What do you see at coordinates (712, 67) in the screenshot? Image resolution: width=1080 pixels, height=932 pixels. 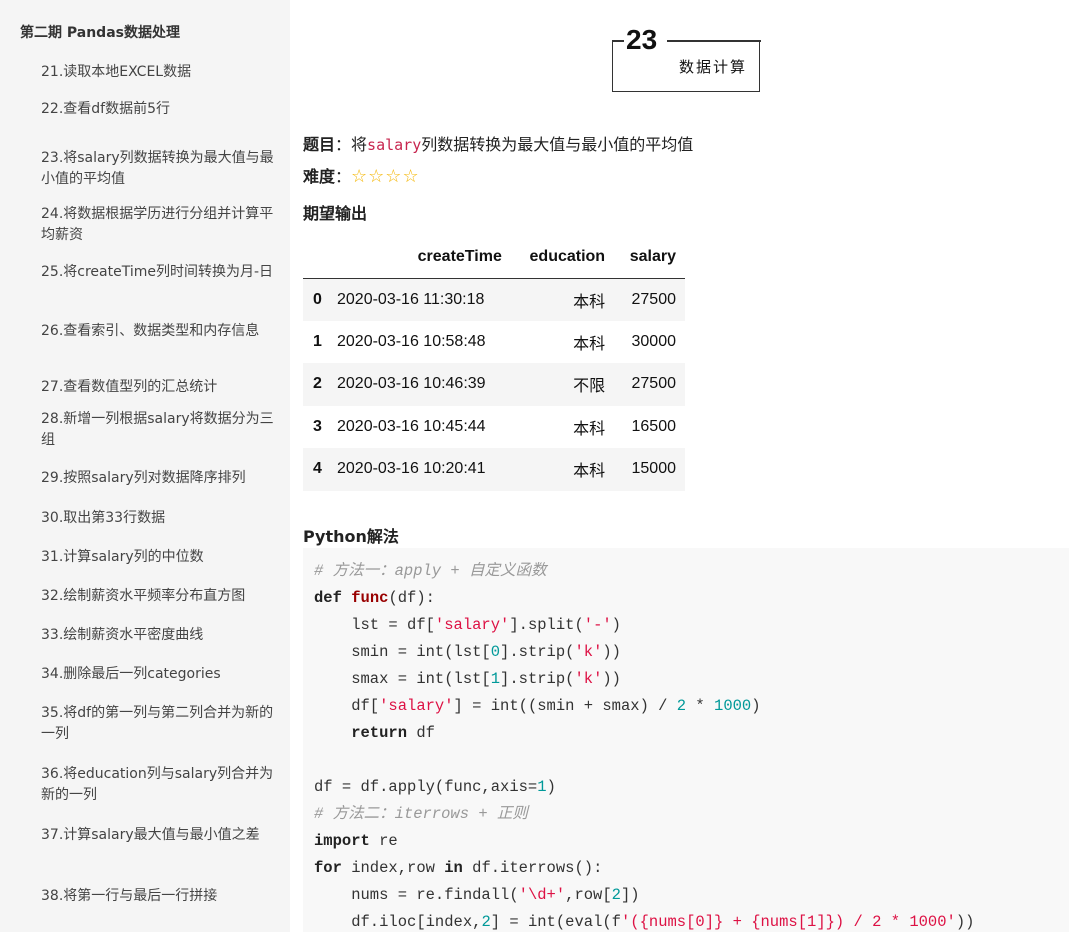 I see `section-title: 数据计算` at bounding box center [712, 67].